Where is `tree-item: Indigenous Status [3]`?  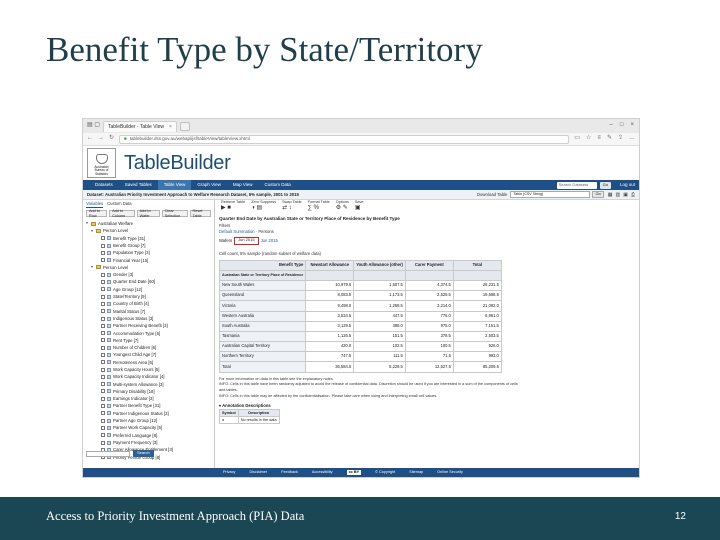
tree-item: Indigenous Status [3] is located at coordinates (148, 318).